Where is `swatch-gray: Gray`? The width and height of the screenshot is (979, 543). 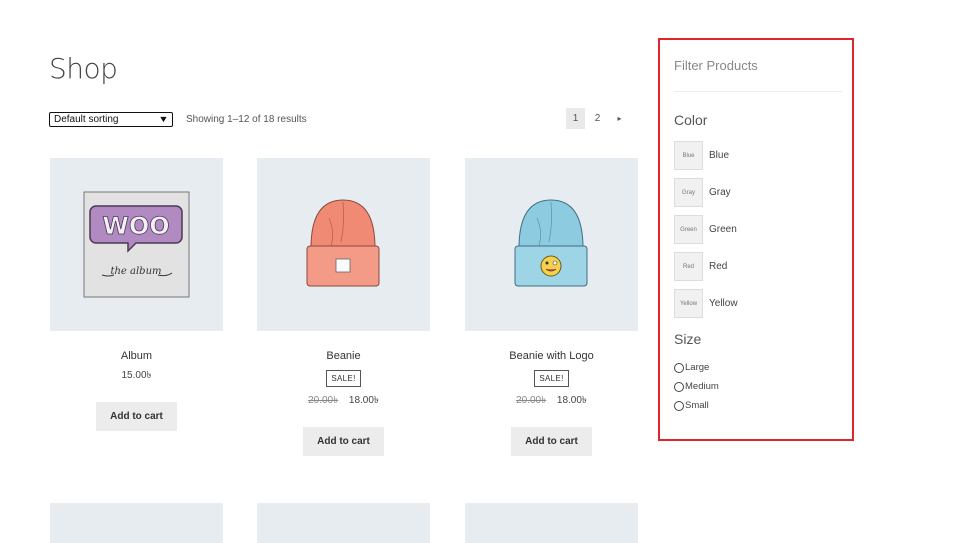 swatch-gray: Gray is located at coordinates (688, 192).